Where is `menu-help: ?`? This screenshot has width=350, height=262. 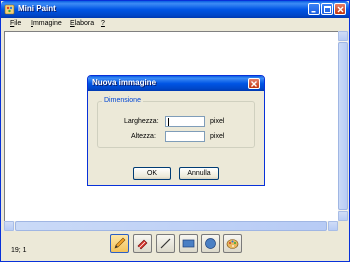 menu-help: ? is located at coordinates (103, 23).